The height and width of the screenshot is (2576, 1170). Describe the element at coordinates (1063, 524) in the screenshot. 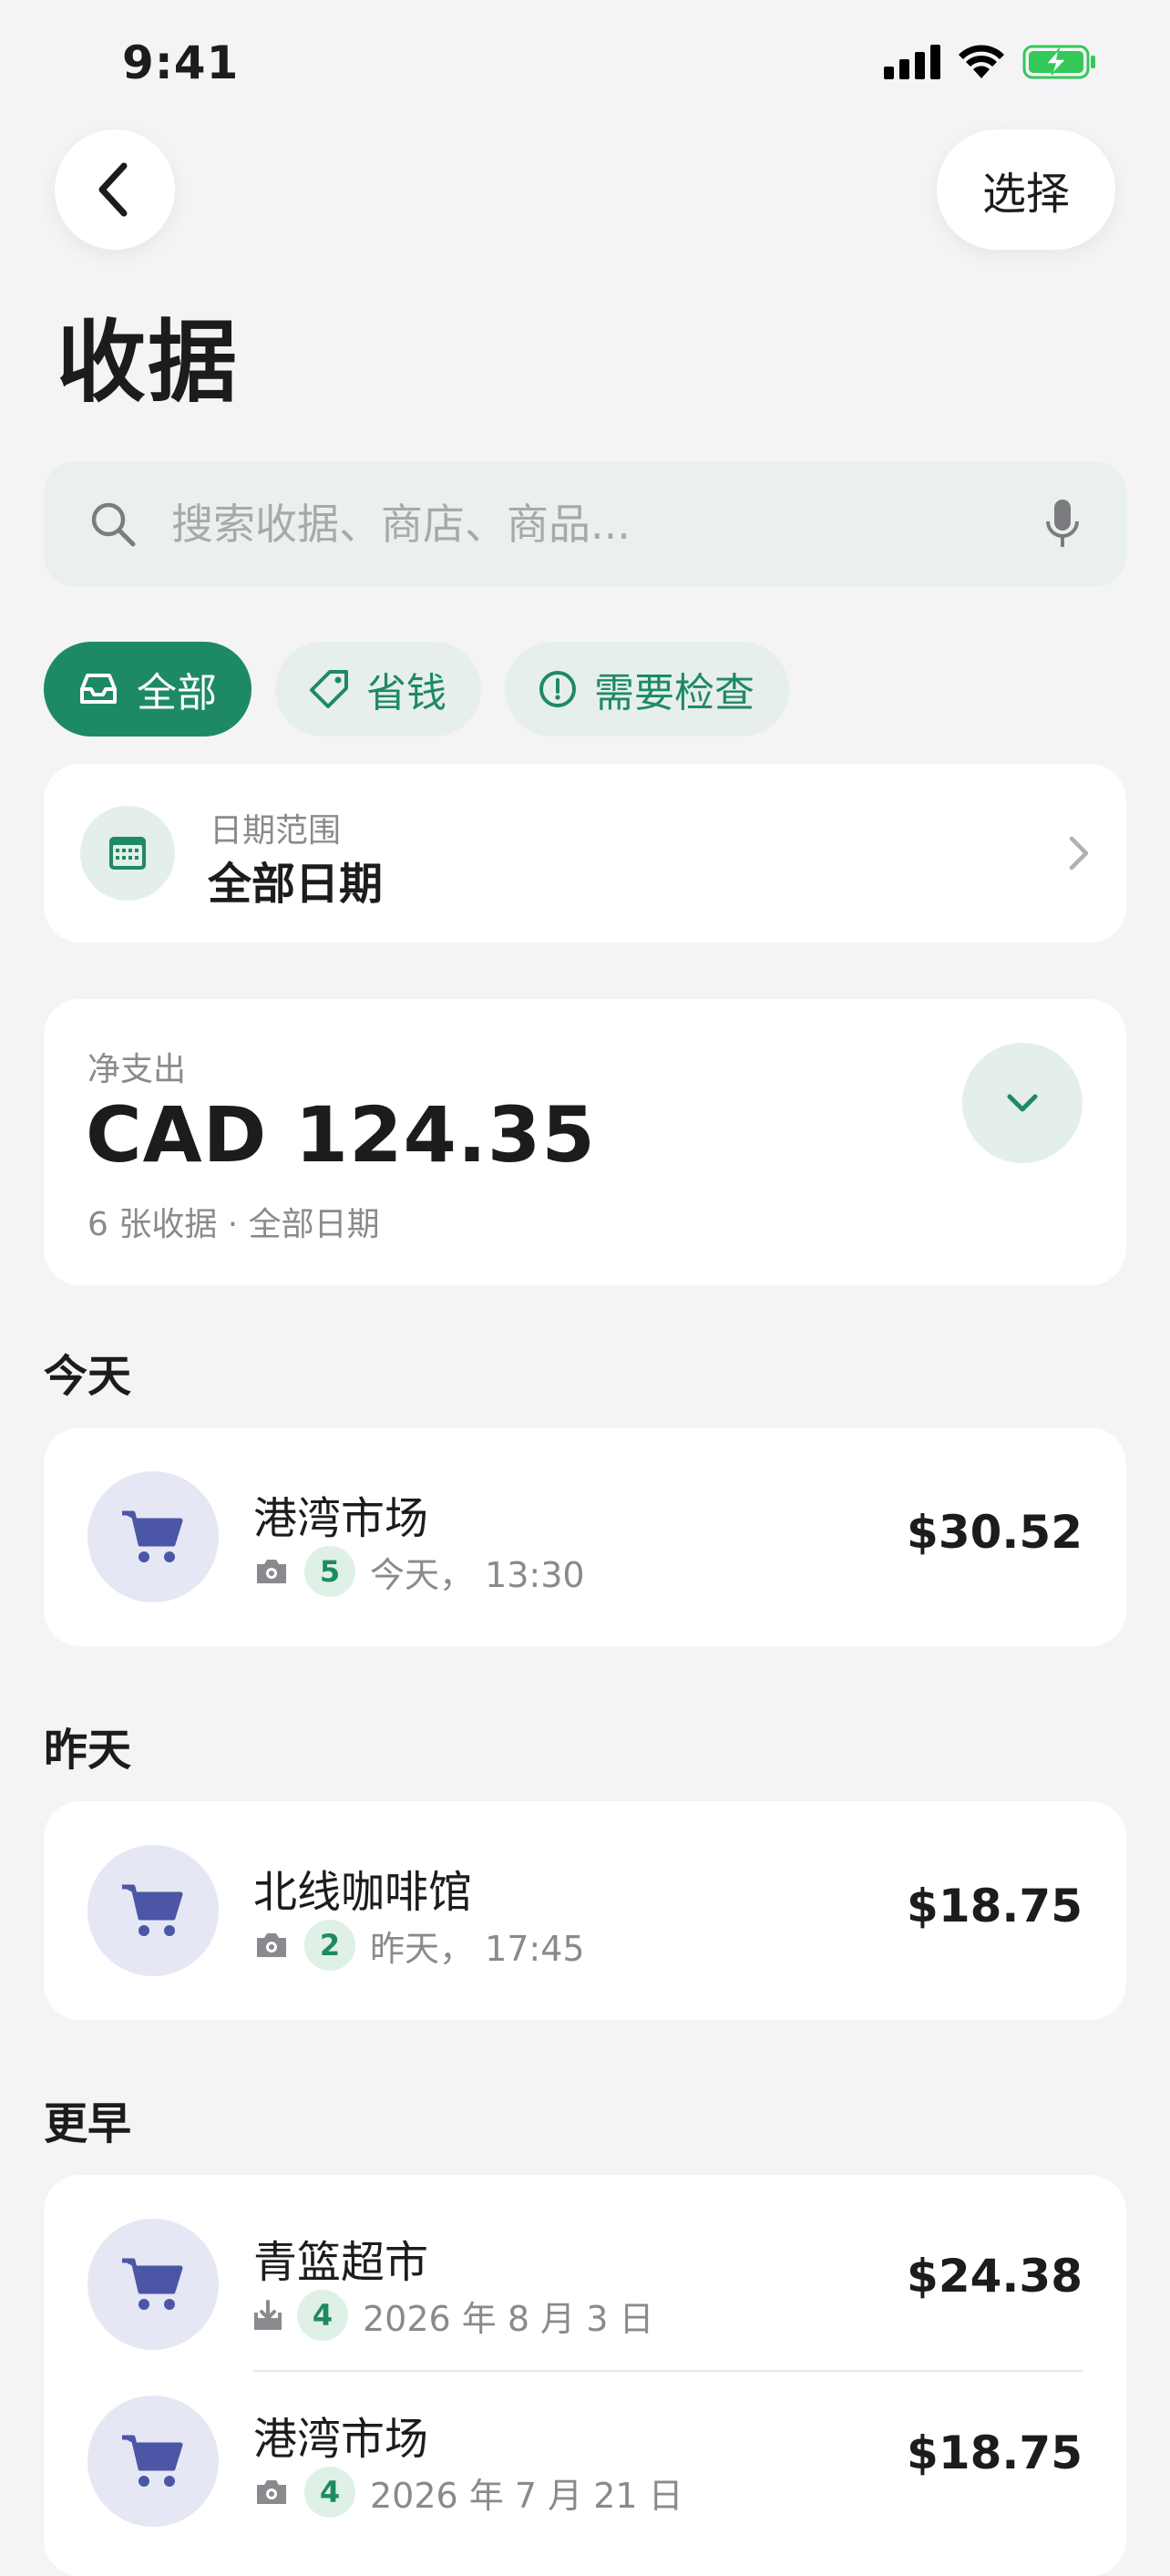

I see `microphone-icon` at that location.